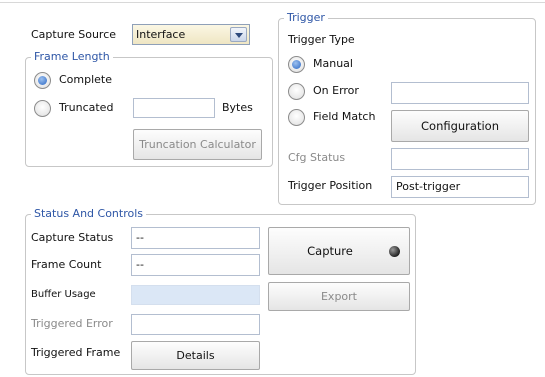  I want to click on truncated-bytes-input, so click(174, 108).